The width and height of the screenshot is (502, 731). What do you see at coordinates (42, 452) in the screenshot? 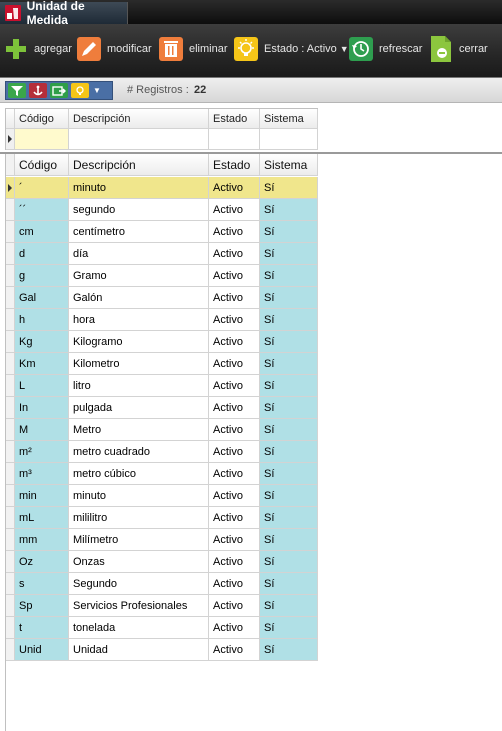
I see `cell-code: m²` at bounding box center [42, 452].